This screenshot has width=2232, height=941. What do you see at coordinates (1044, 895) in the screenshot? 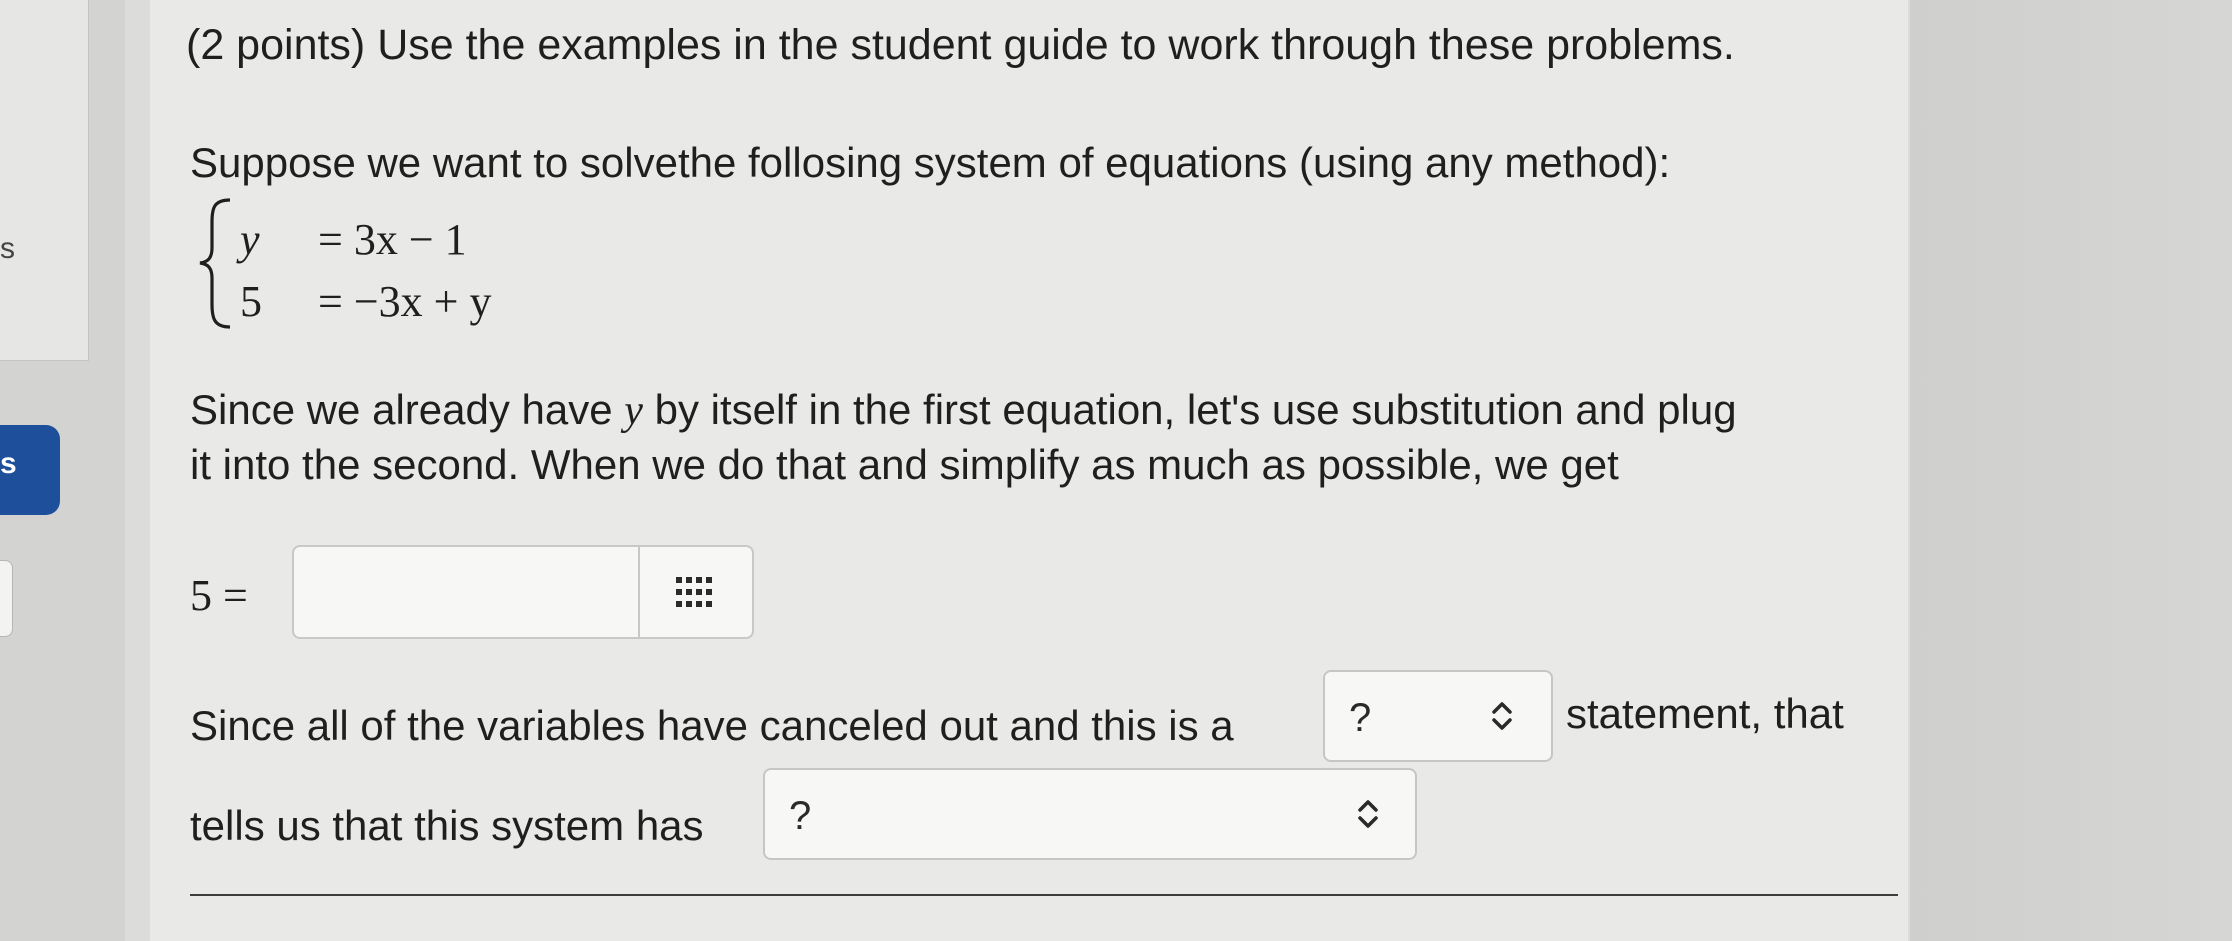
I see `section-divider` at bounding box center [1044, 895].